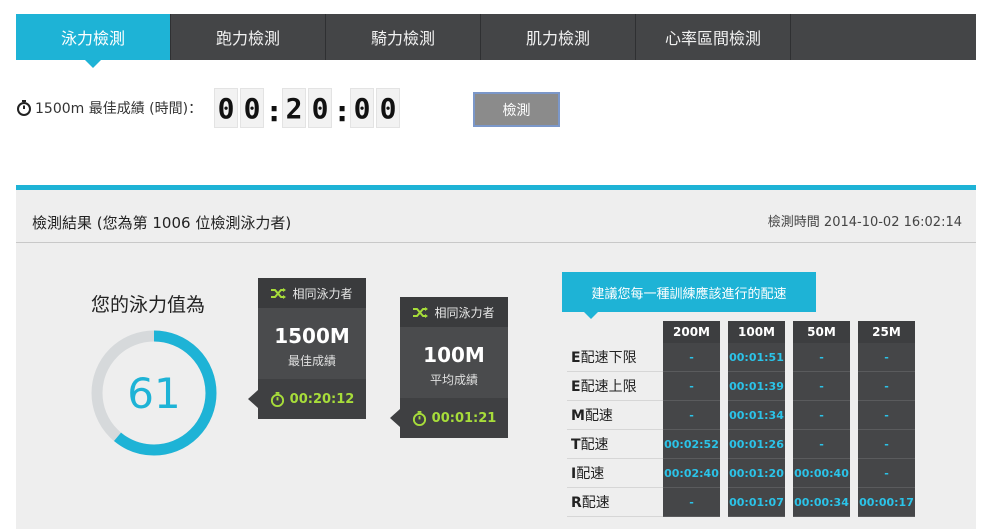 The width and height of the screenshot is (991, 529). Describe the element at coordinates (689, 295) in the screenshot. I see `pace-advice-banner: 建議您每一種訓練應該進行的配速` at that location.